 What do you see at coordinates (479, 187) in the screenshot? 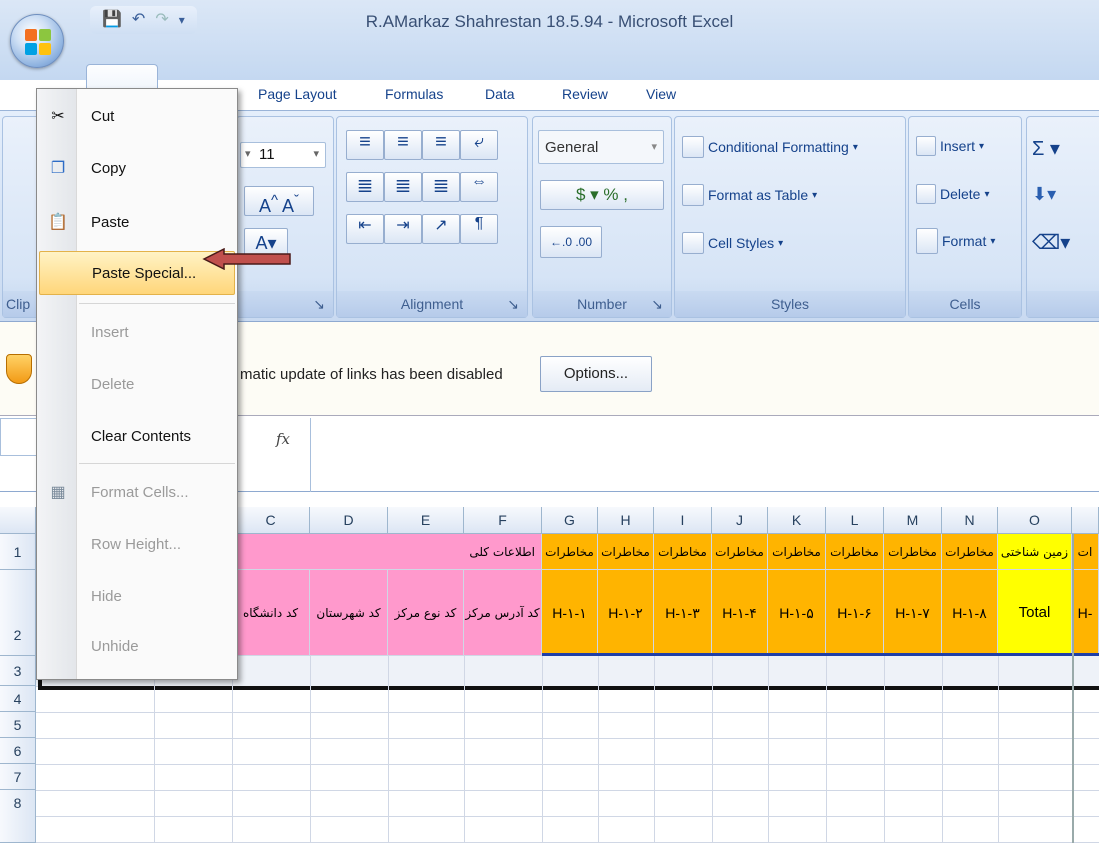
I see `merge-center-icon: ⇔` at bounding box center [479, 187].